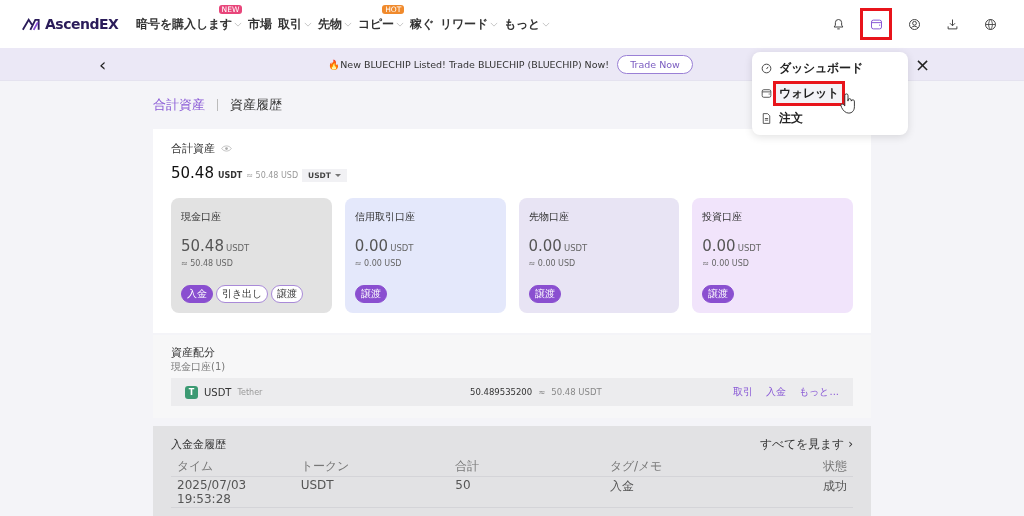 The image size is (1024, 516). What do you see at coordinates (766, 68) in the screenshot?
I see `gauge-icon` at bounding box center [766, 68].